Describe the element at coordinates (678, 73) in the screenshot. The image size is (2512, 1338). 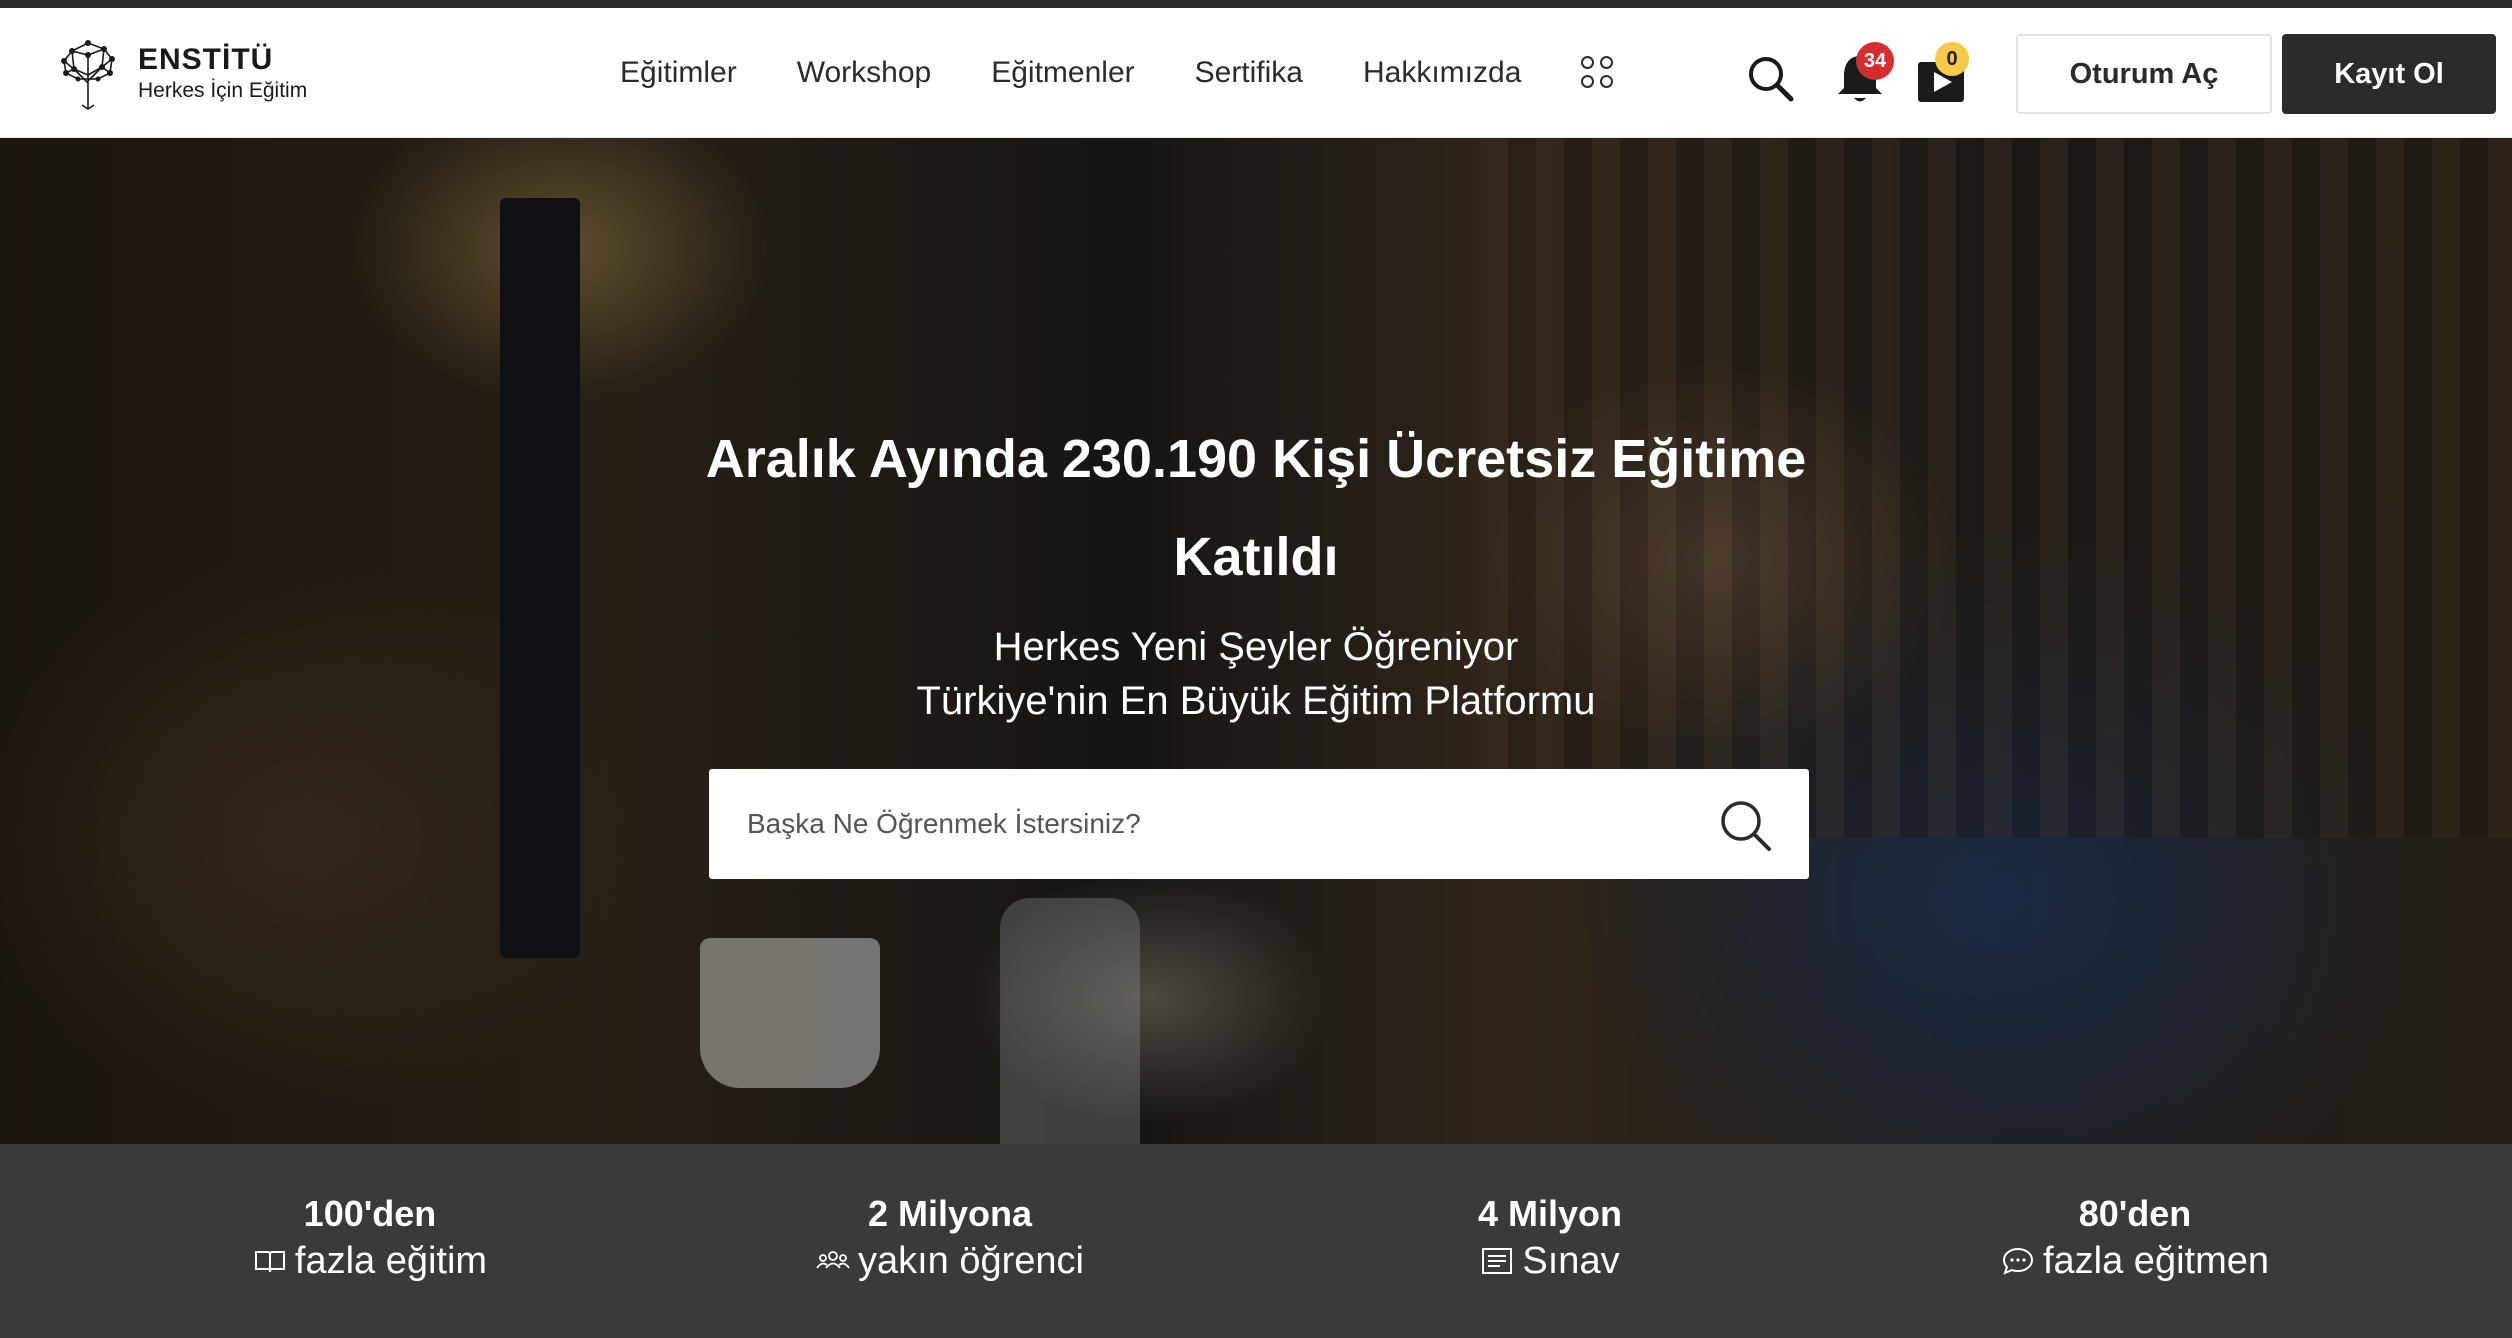
I see `nav-item-egitimler: Eğitimler` at that location.